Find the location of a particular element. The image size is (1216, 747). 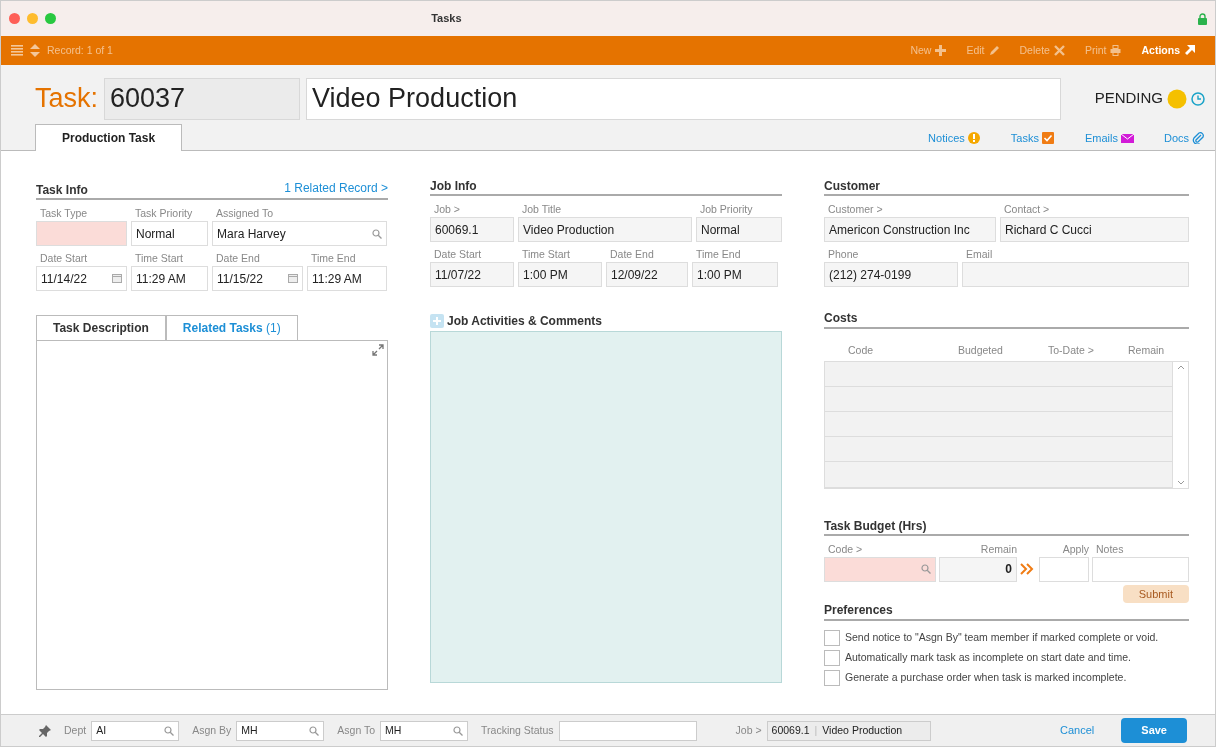

field-label: Remain is located at coordinates (998, 549).